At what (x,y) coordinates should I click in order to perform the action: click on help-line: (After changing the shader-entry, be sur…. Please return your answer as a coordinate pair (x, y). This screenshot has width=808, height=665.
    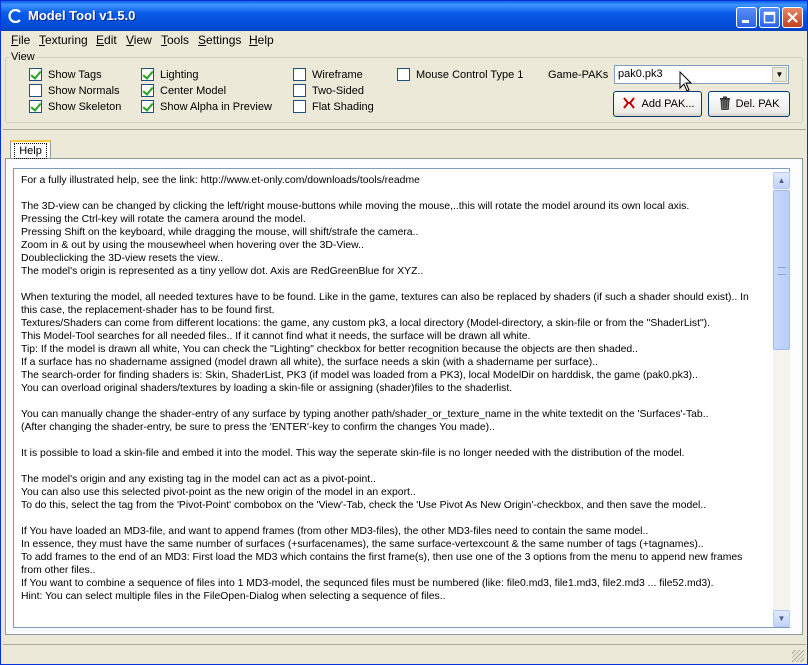
    Looking at the image, I should click on (258, 427).